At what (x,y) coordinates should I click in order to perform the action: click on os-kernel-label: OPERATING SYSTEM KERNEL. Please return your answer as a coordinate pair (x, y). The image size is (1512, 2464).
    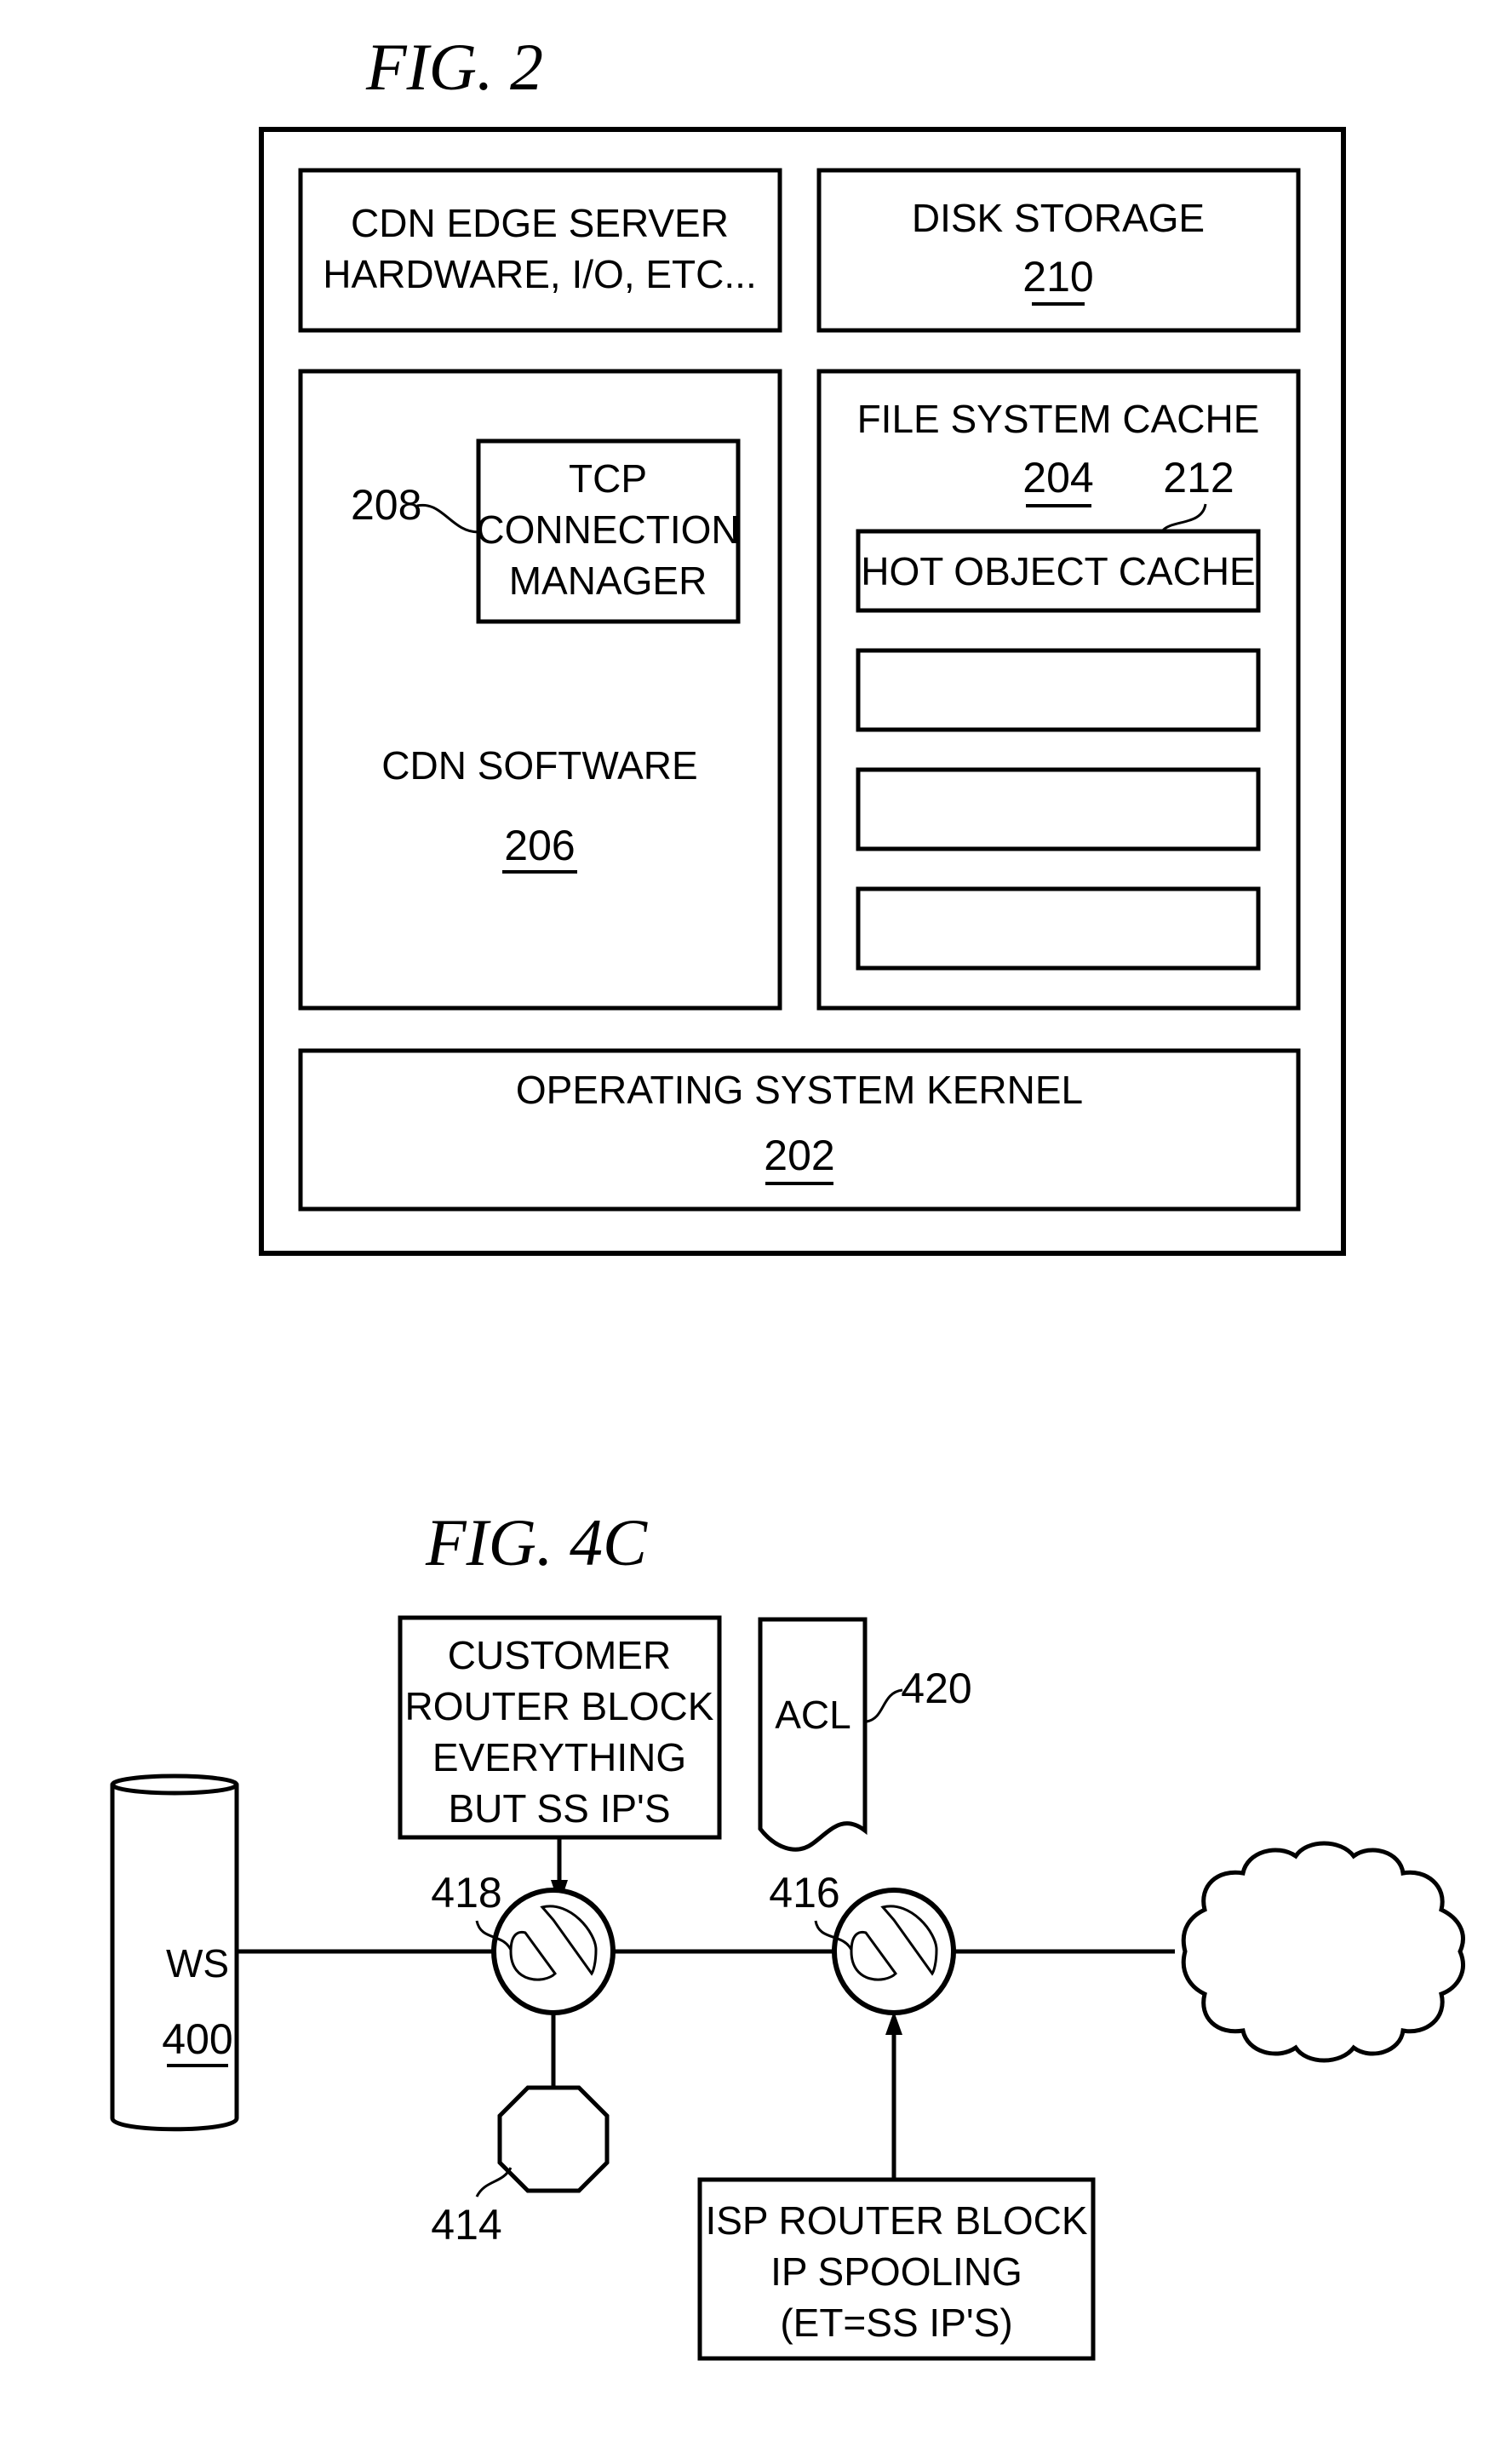
    Looking at the image, I should click on (799, 1090).